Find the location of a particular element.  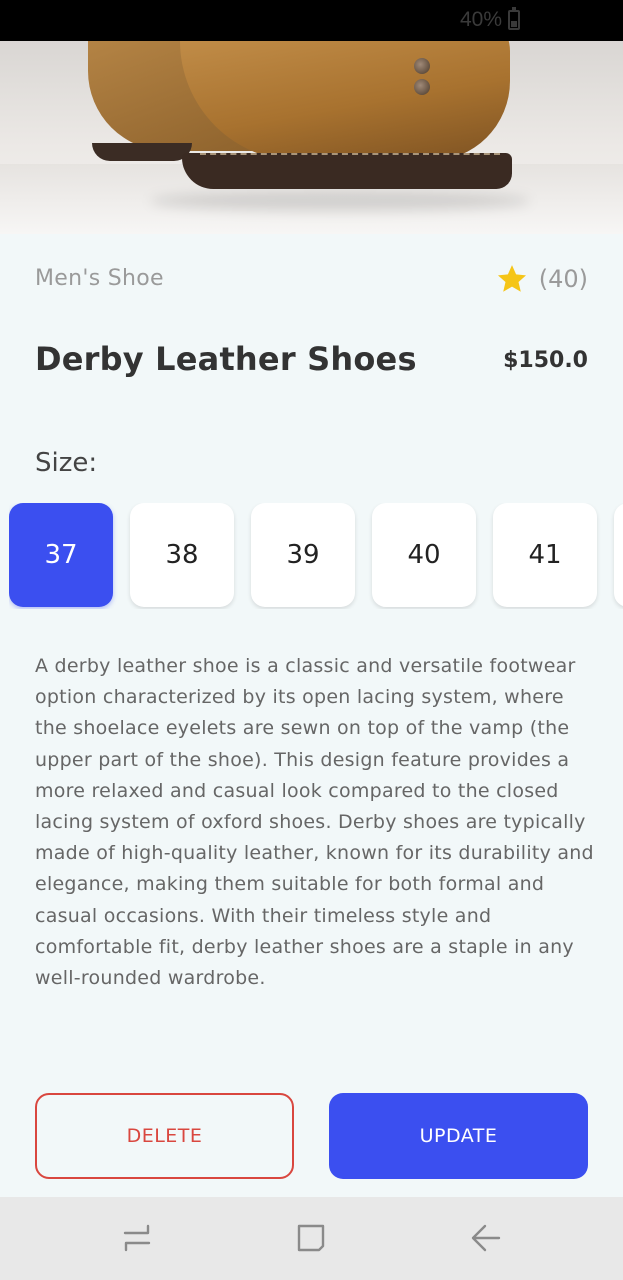

home-icon is located at coordinates (311, 1238).